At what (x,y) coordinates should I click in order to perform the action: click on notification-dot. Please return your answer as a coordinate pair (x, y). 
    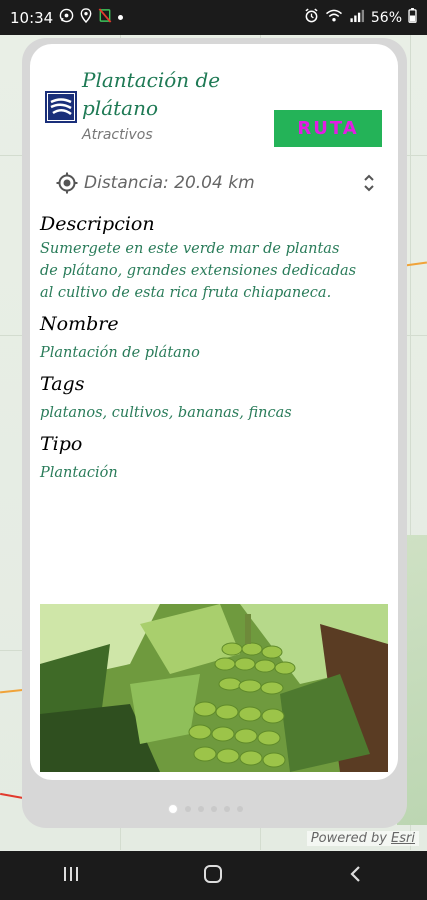
    Looking at the image, I should click on (121, 17).